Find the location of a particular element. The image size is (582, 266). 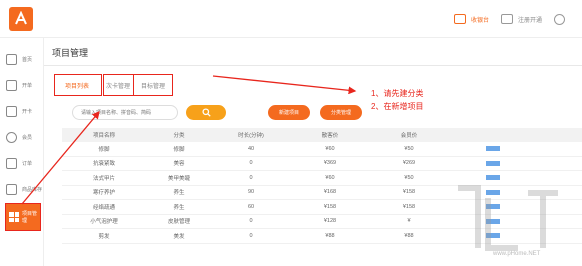

cell-member-price: ¥ is located at coordinates (409, 221).